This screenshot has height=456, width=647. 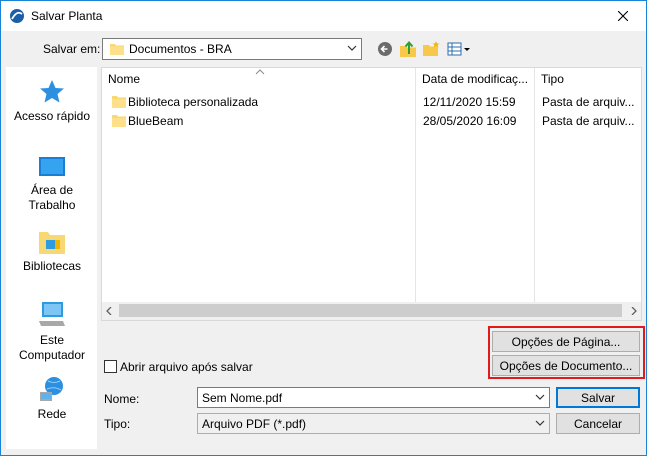 What do you see at coordinates (52, 91) in the screenshot?
I see `star-icon` at bounding box center [52, 91].